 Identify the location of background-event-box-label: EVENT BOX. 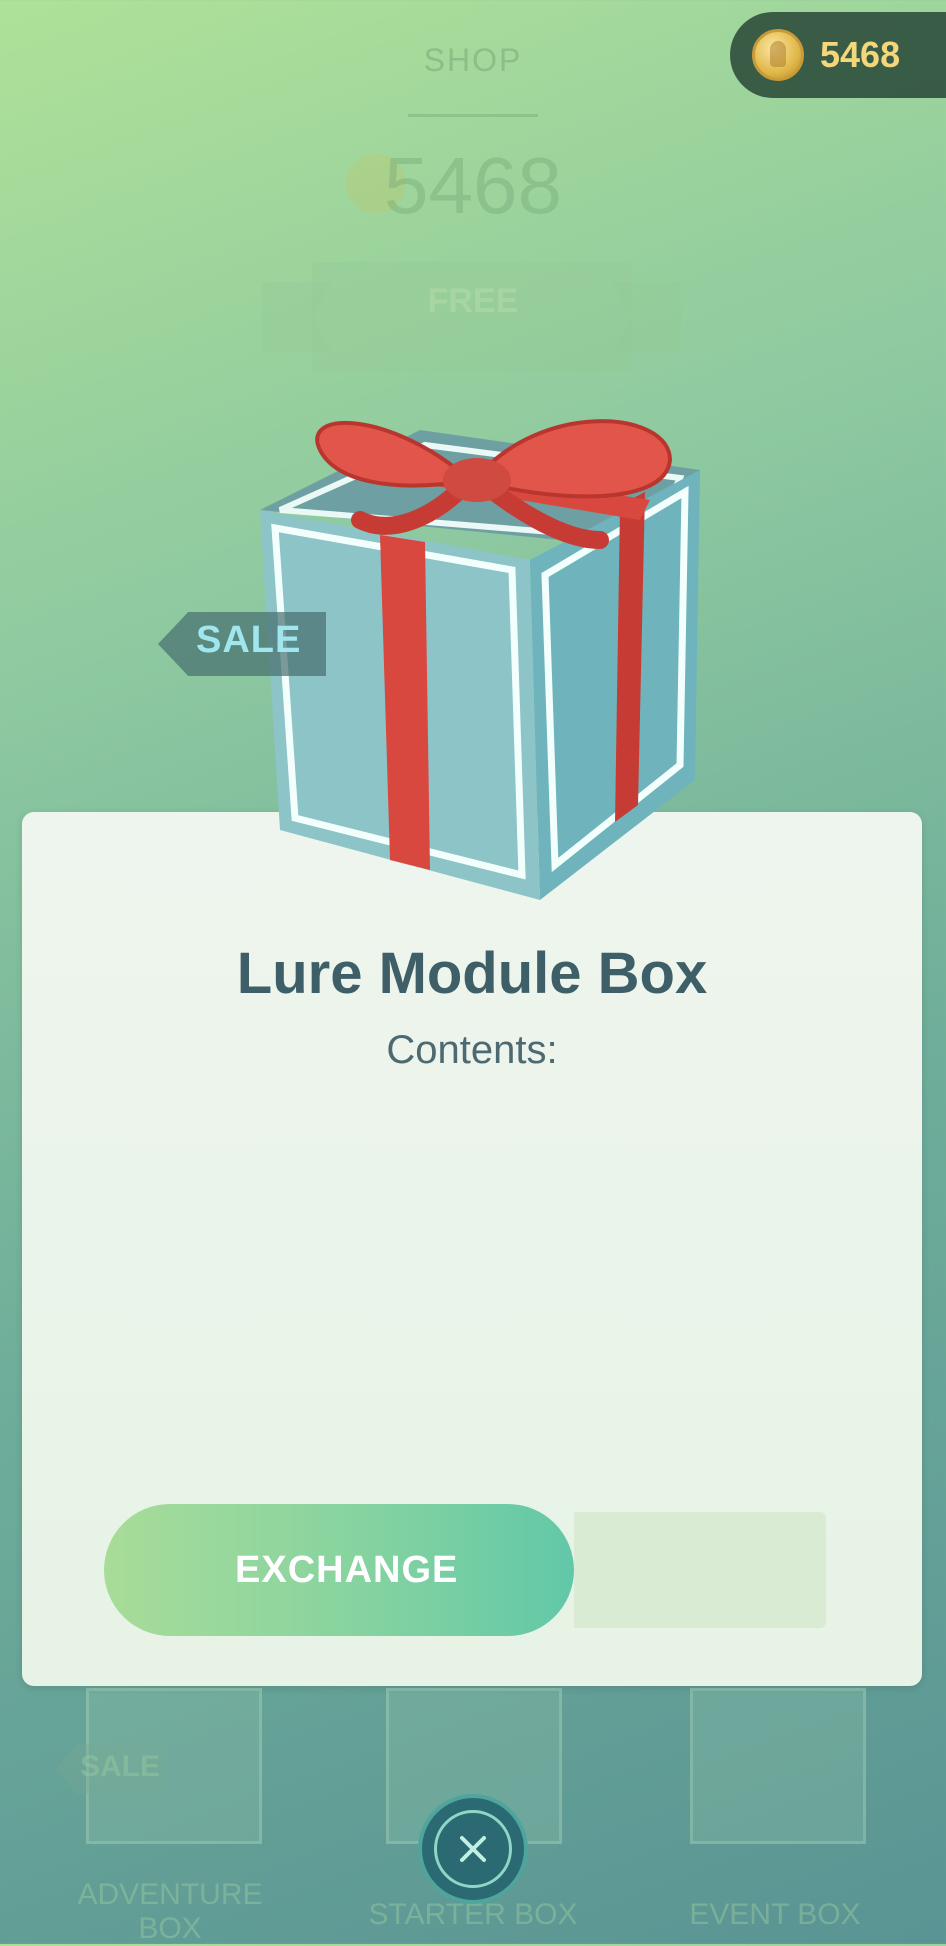
(775, 1914).